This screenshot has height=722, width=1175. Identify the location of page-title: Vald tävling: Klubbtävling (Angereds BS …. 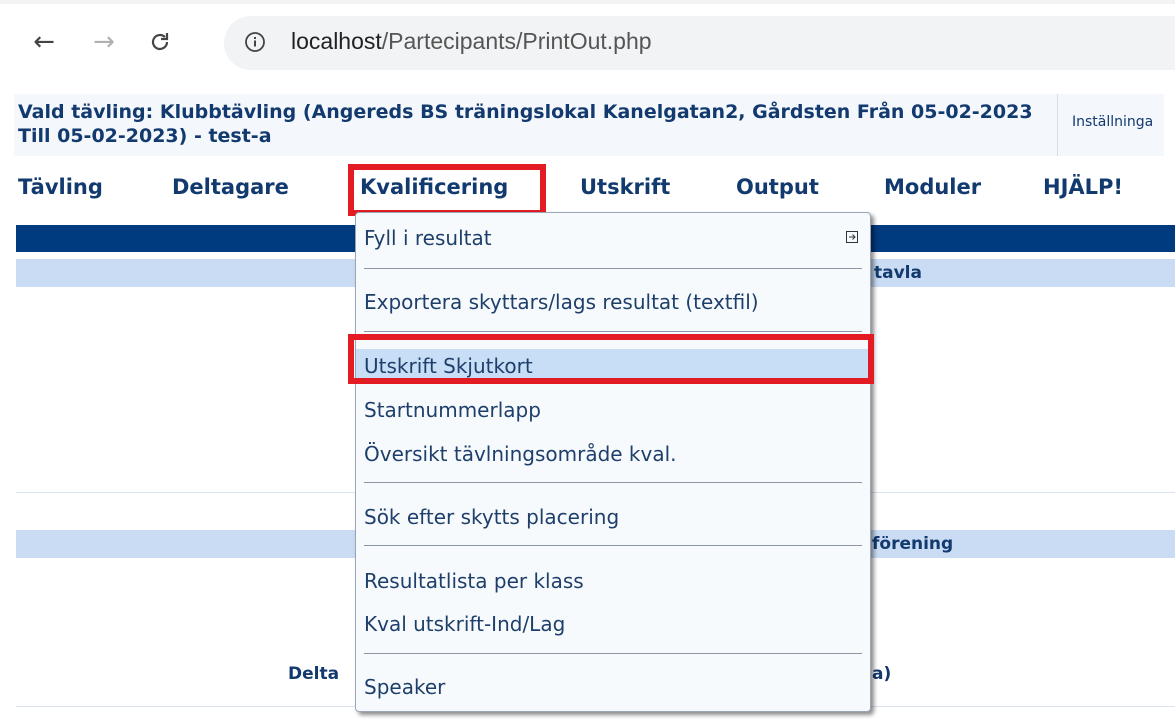
(525, 124).